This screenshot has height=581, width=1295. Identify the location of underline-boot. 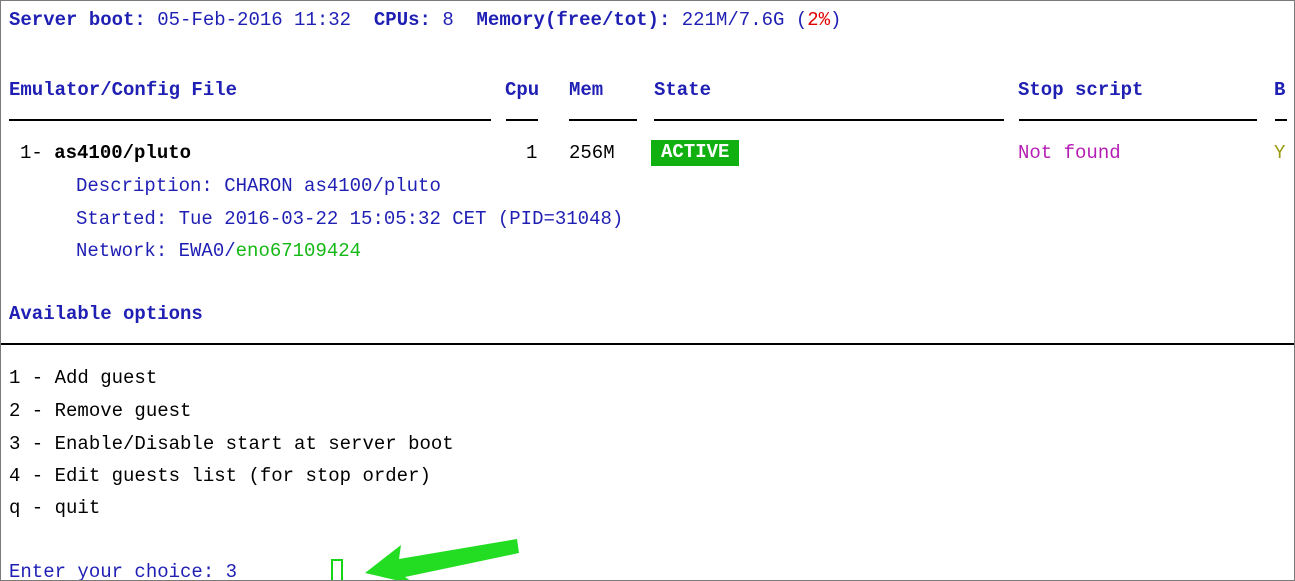
(1281, 120).